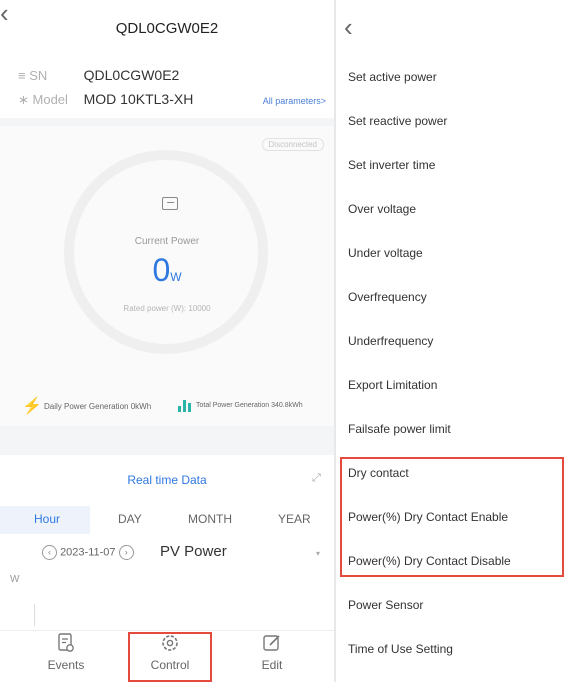 The image size is (575, 682). I want to click on nav-edit: Edit, so click(272, 652).